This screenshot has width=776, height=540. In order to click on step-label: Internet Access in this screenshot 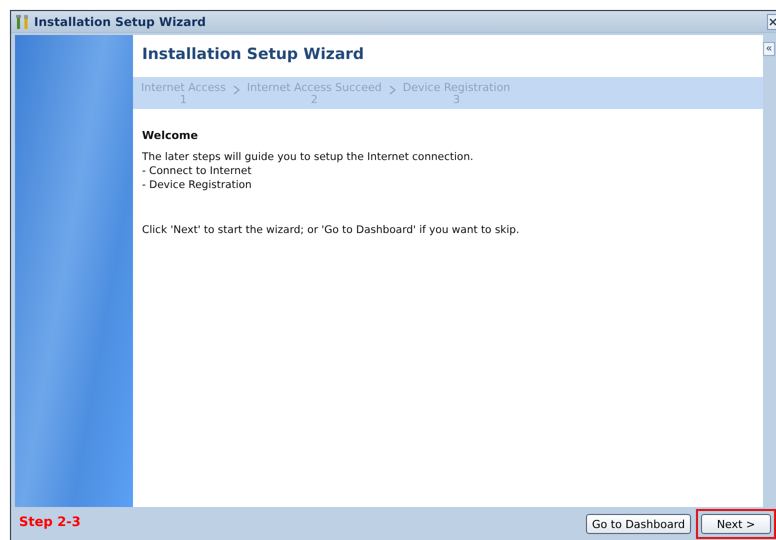, I will do `click(183, 87)`.